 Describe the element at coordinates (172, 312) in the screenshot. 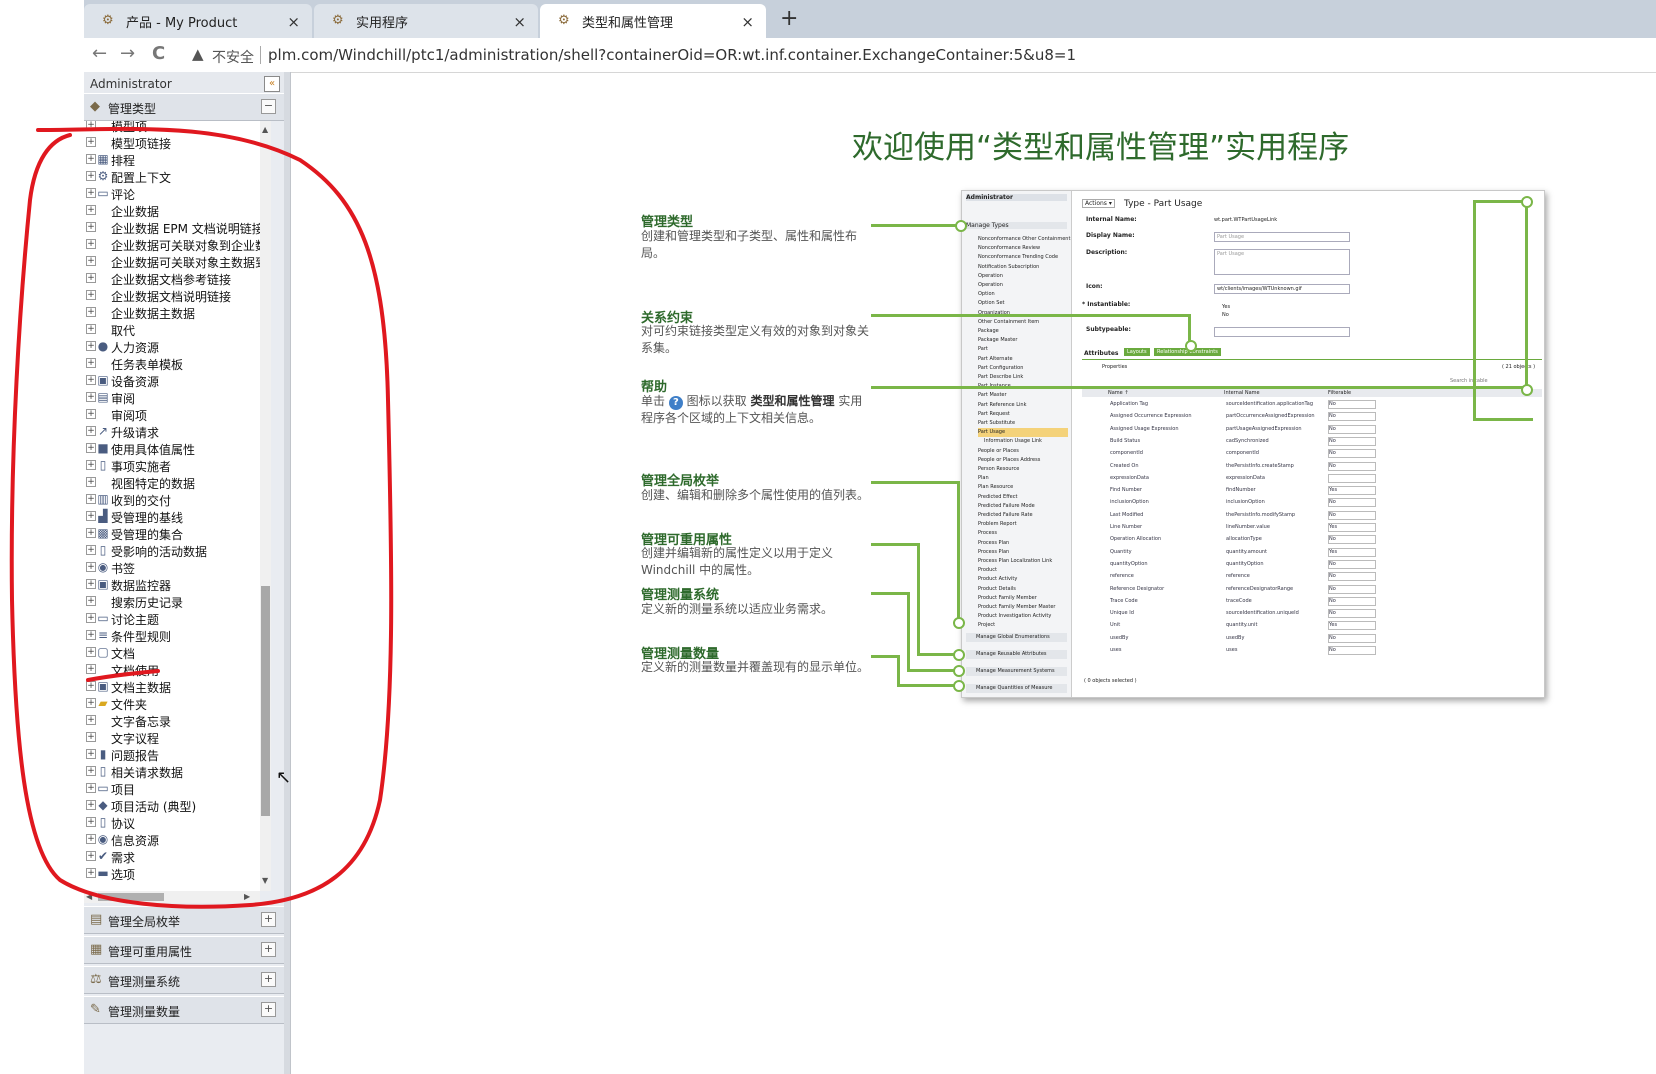

I see `tree-item: + 企业数据主数据` at that location.